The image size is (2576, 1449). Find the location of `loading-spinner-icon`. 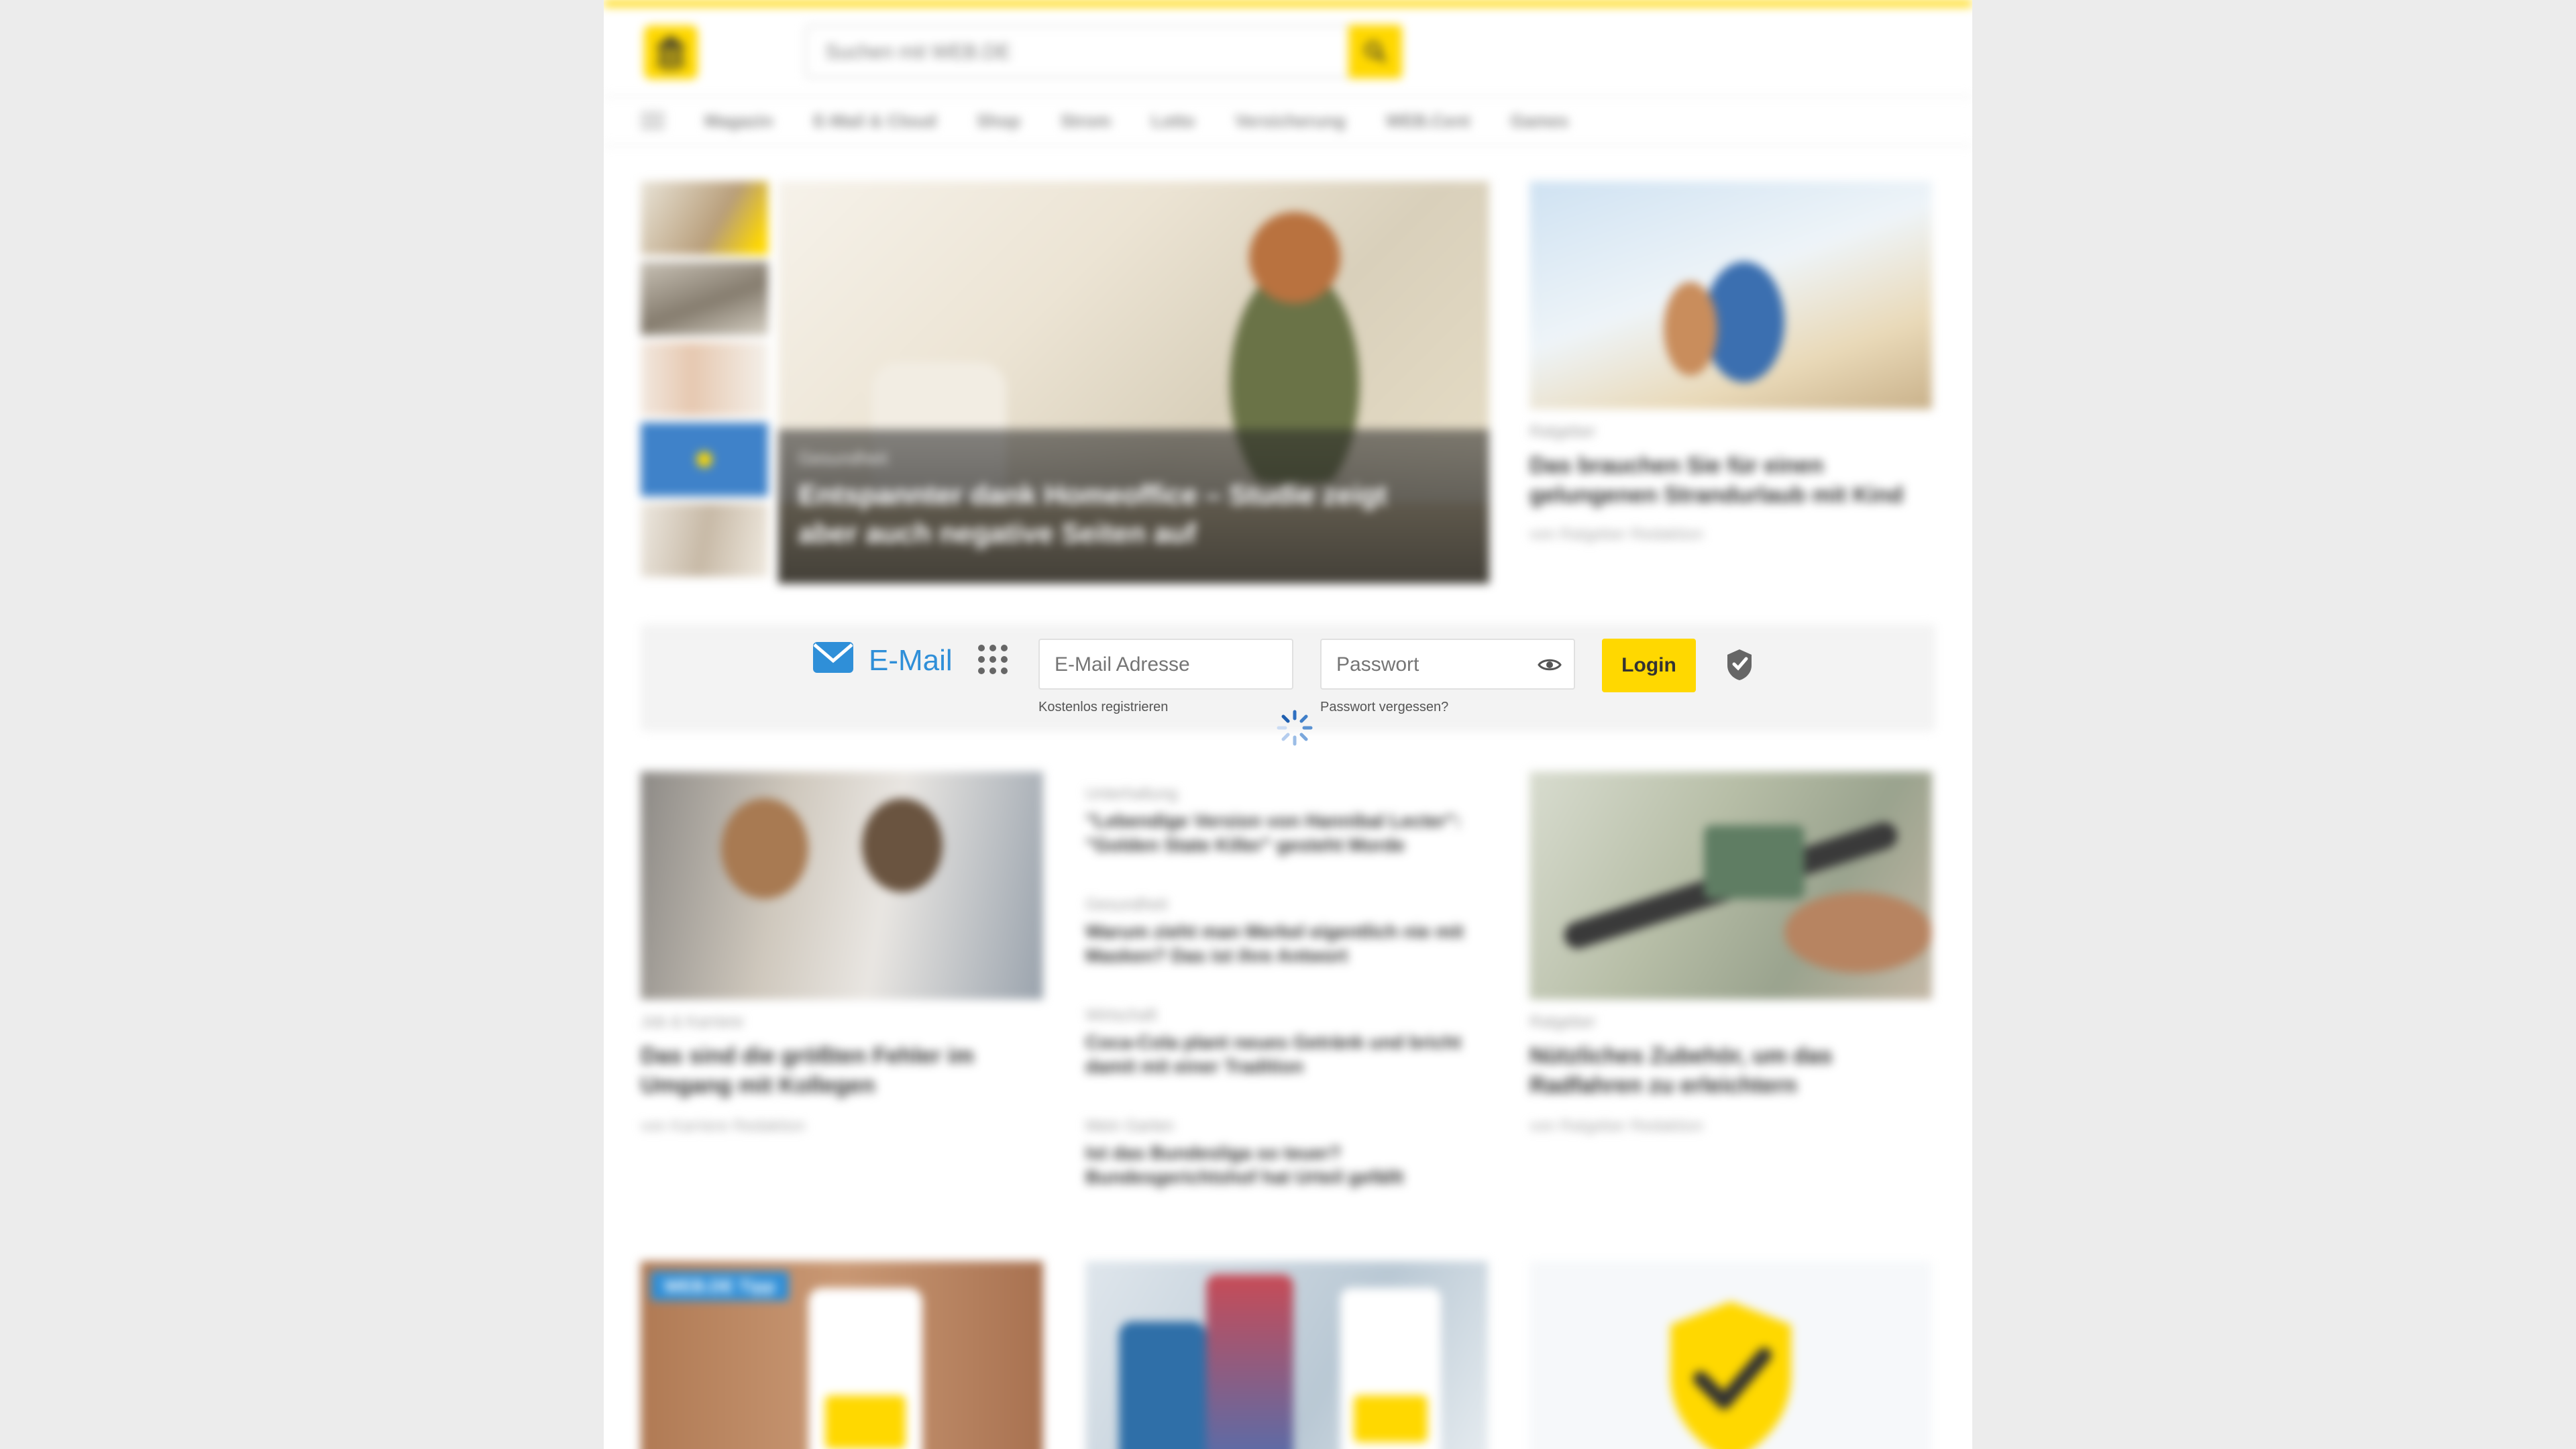

loading-spinner-icon is located at coordinates (1295, 728).